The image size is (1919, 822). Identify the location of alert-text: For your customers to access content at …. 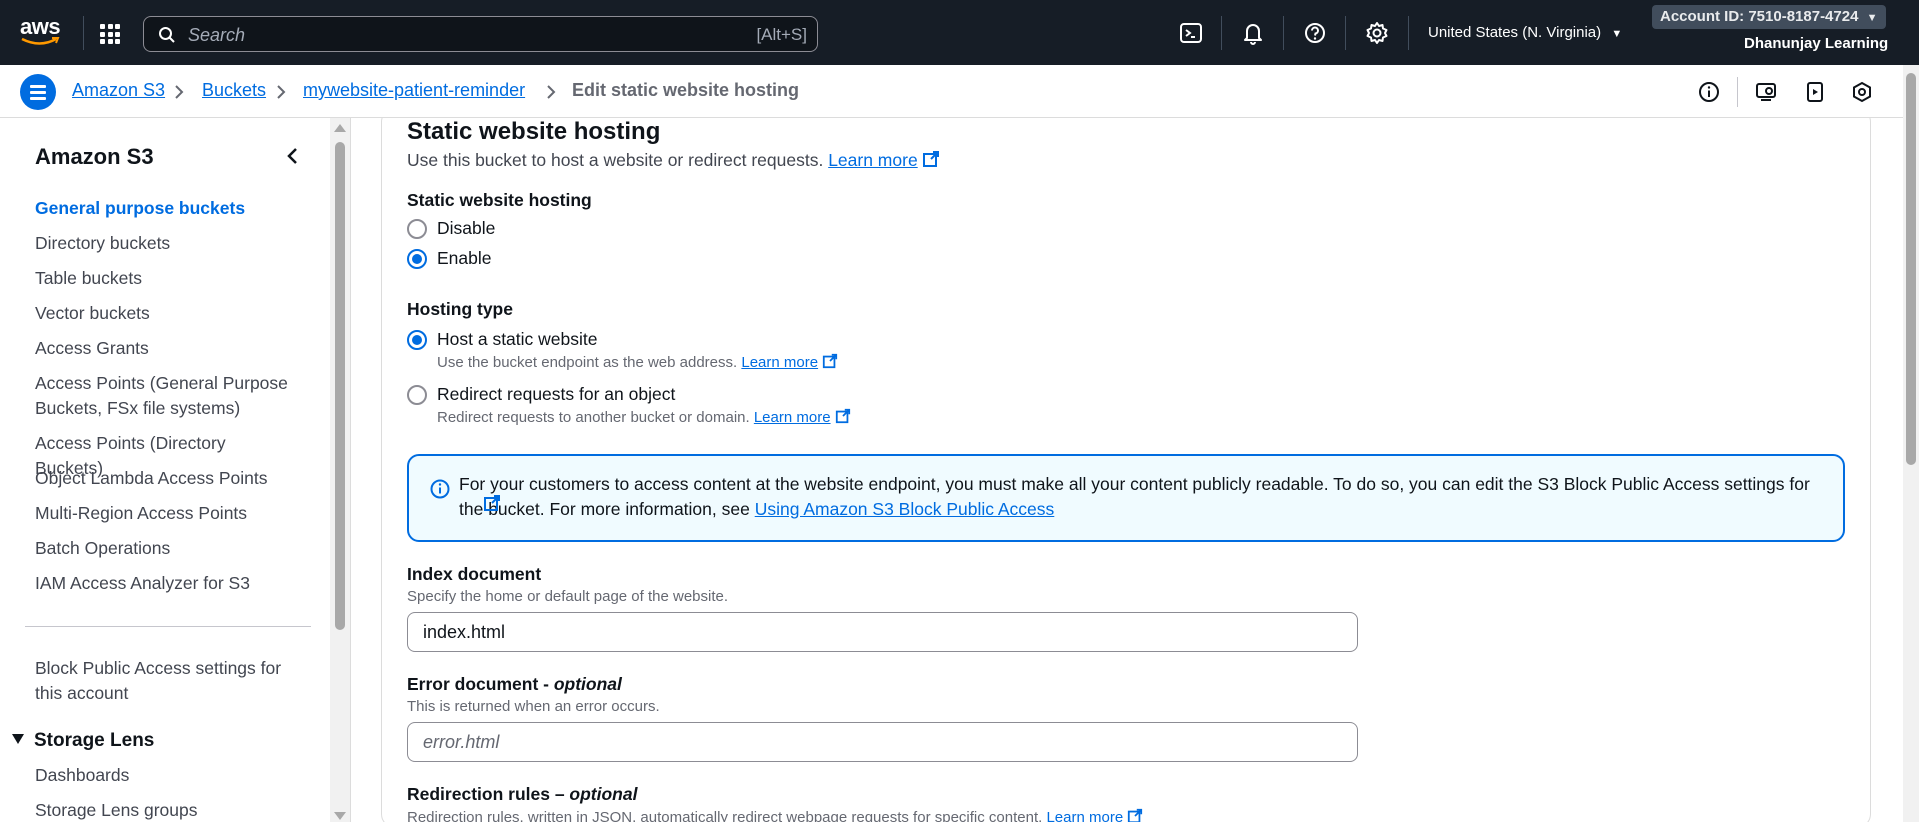
(1139, 497).